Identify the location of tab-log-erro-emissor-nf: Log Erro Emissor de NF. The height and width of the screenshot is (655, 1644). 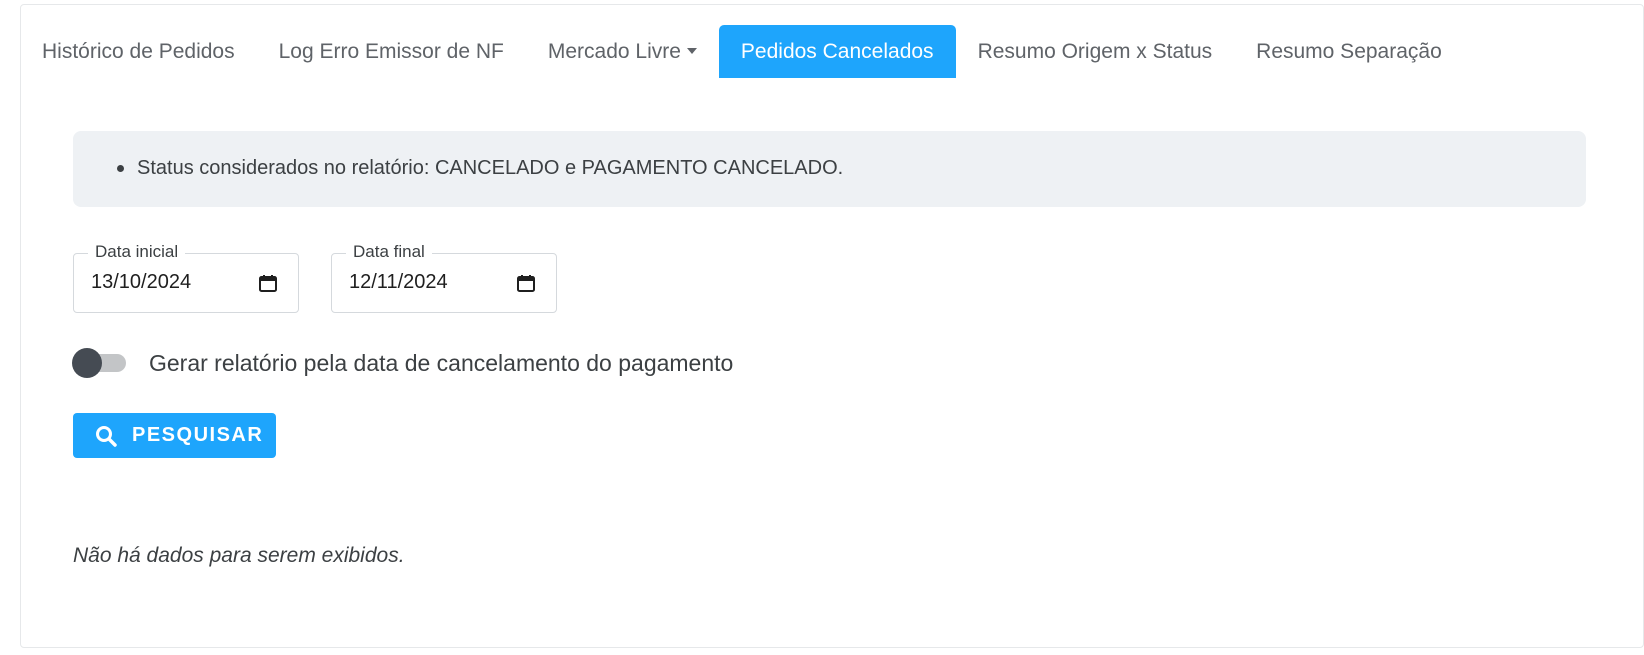
(391, 51).